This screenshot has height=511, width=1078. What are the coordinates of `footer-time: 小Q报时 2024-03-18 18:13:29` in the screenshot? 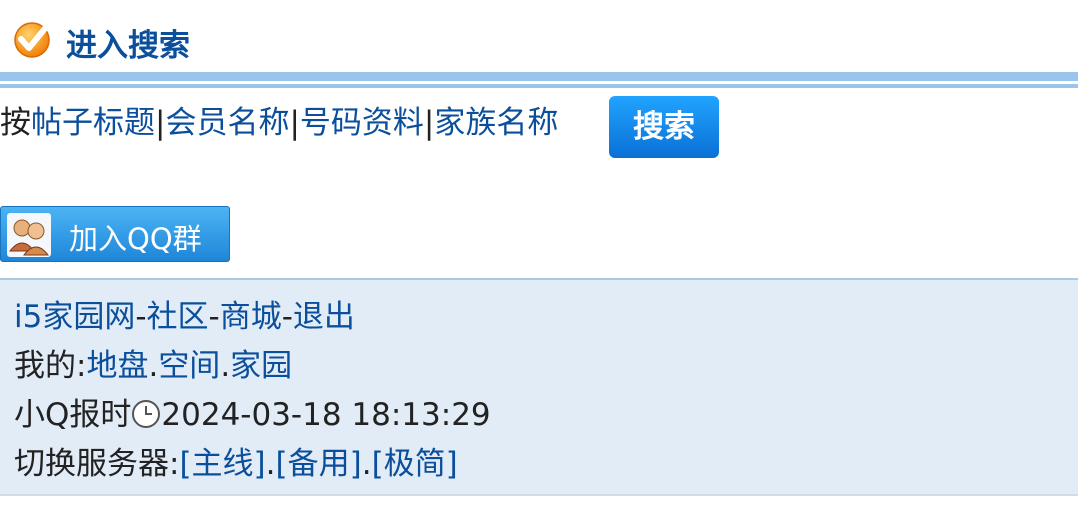 It's located at (252, 415).